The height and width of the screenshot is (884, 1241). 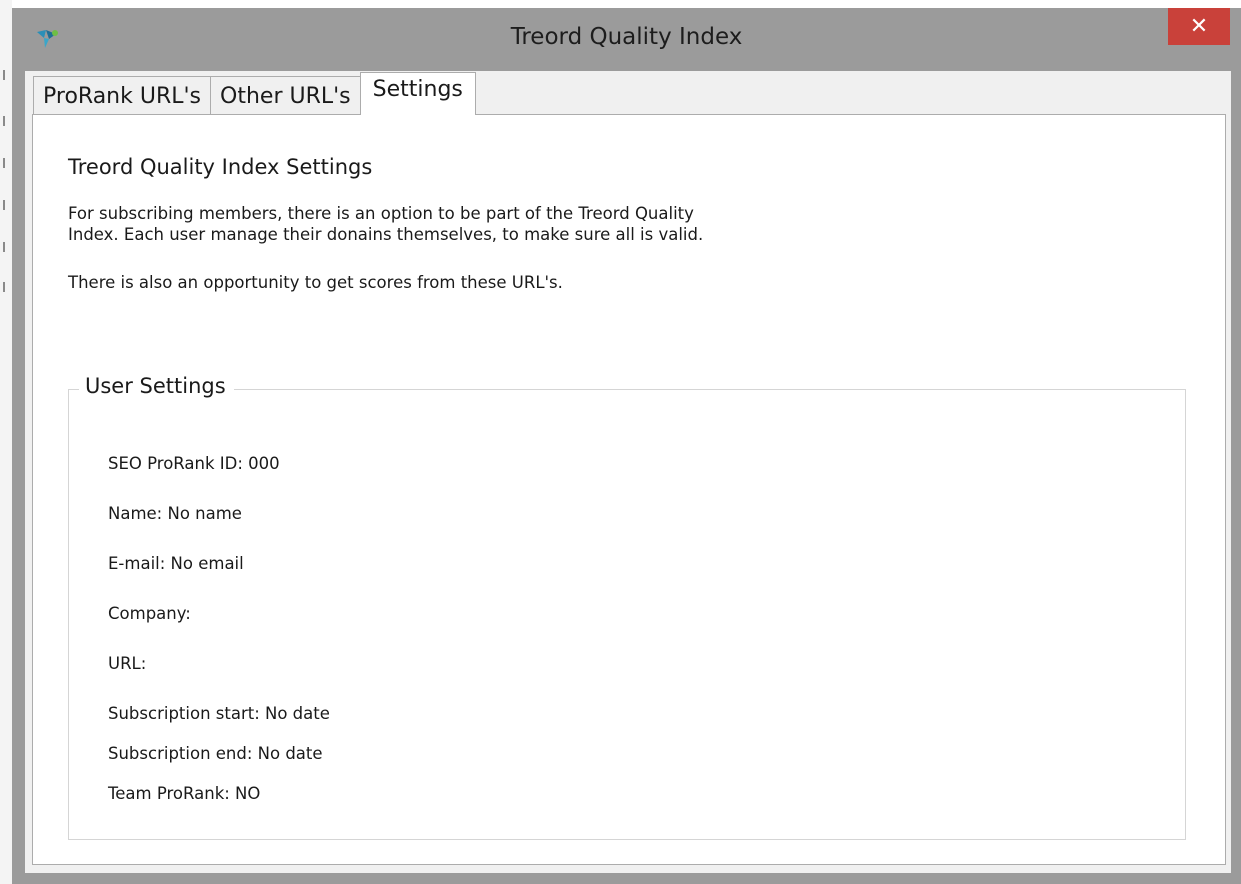 What do you see at coordinates (626, 4) in the screenshot?
I see `desktop-background-top` at bounding box center [626, 4].